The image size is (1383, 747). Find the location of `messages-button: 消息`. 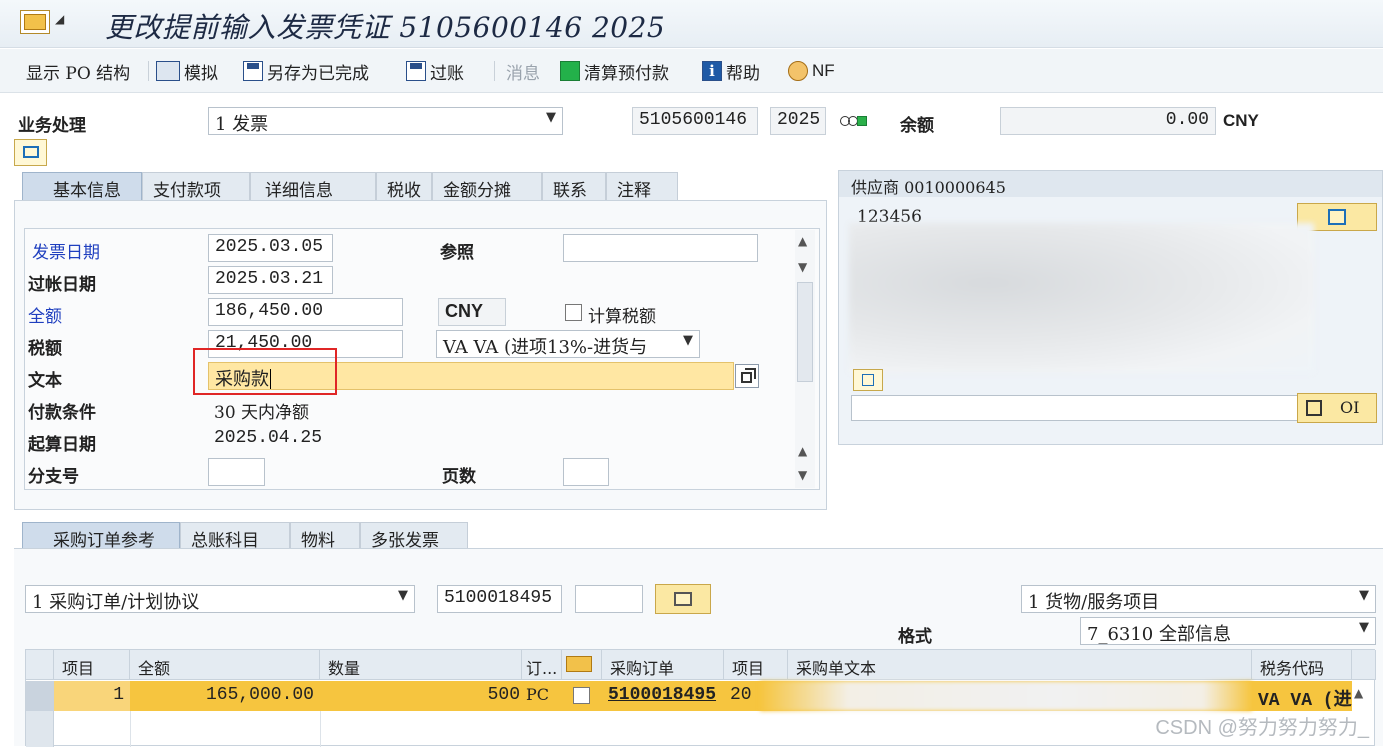

messages-button: 消息 is located at coordinates (523, 71).